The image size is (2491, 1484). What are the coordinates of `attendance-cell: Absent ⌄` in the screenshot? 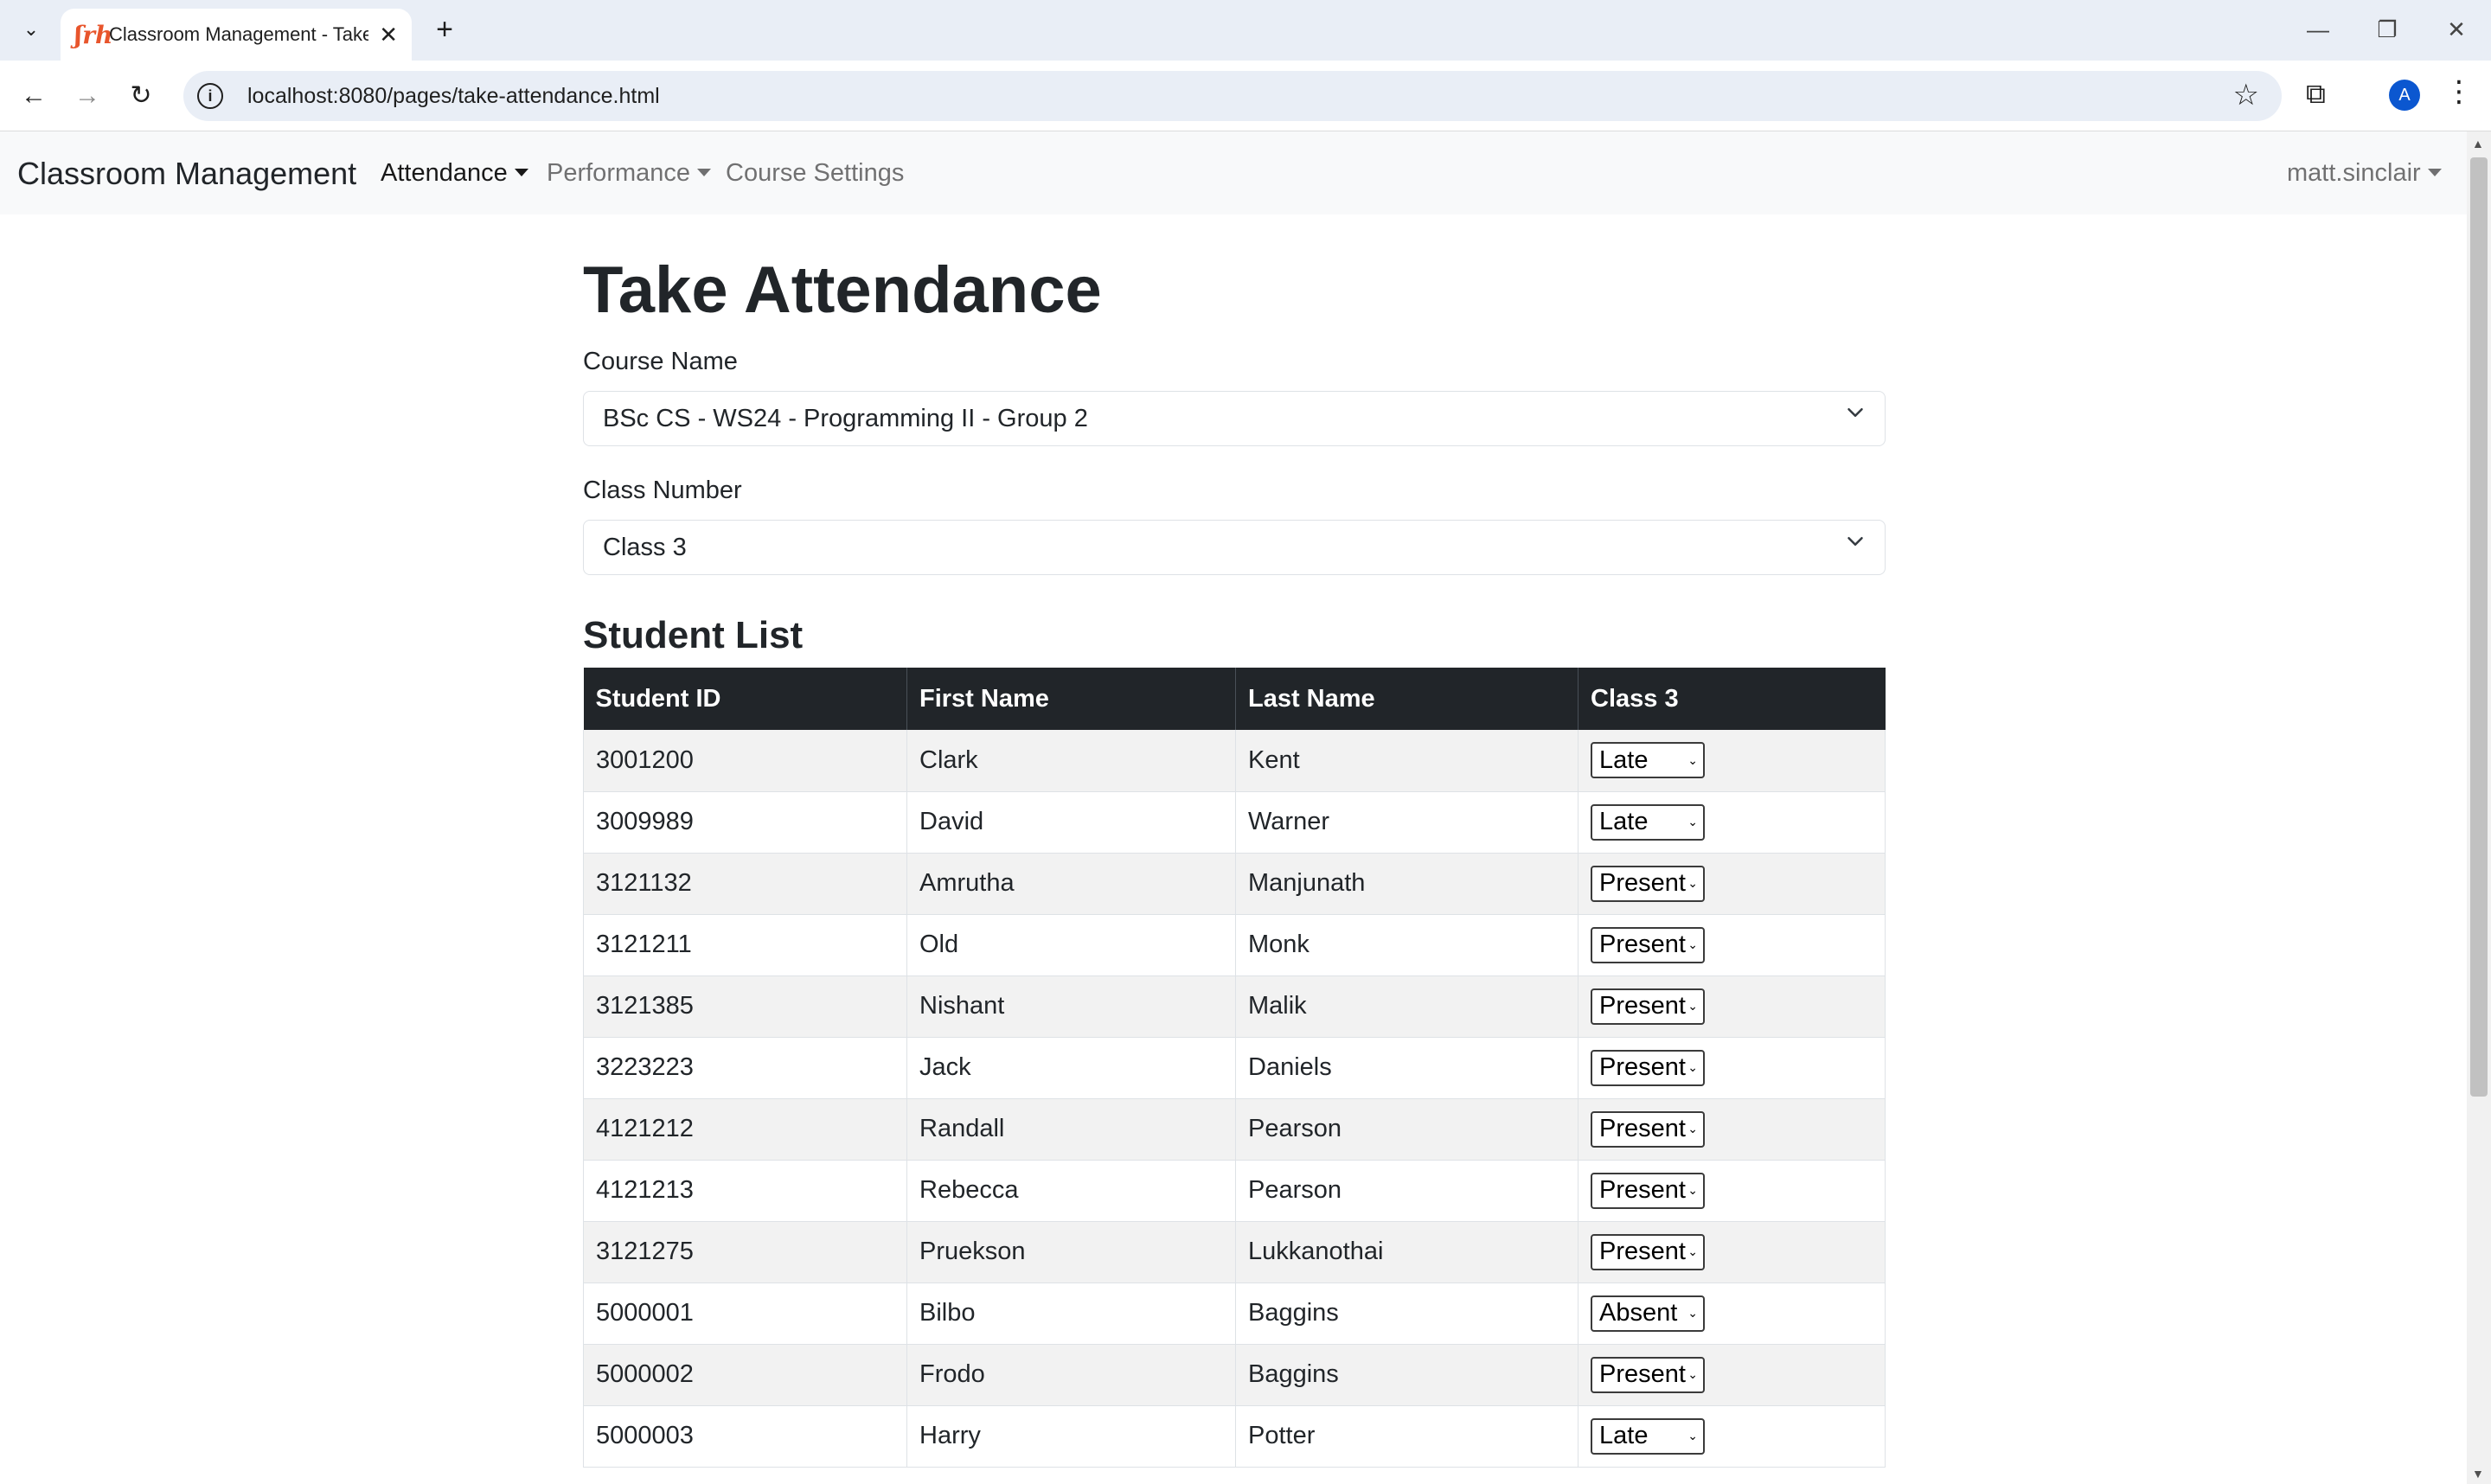 It's located at (1732, 1314).